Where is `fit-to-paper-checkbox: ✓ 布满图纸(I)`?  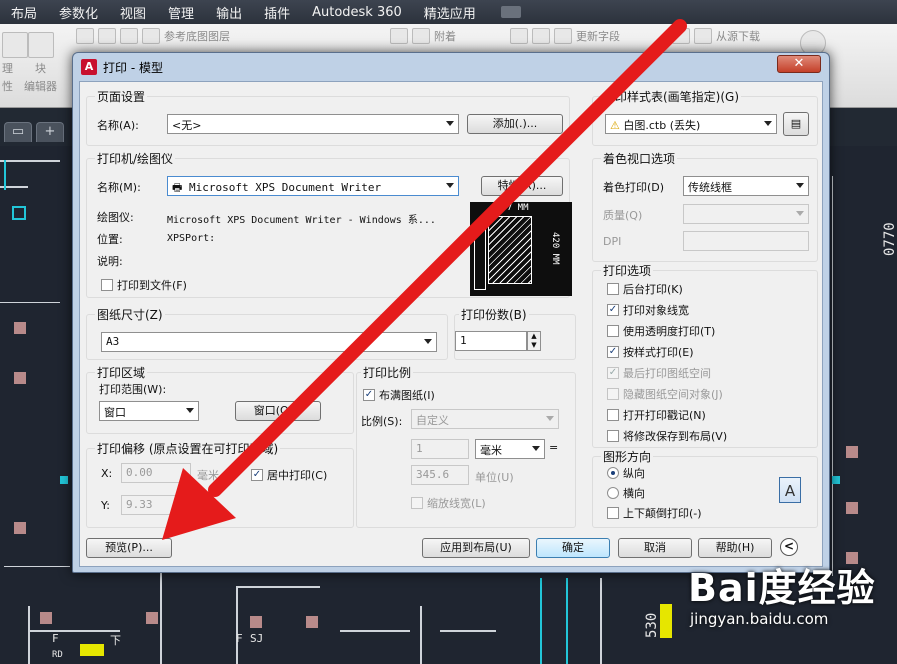
fit-to-paper-checkbox: ✓ 布满图纸(I) is located at coordinates (399, 395).